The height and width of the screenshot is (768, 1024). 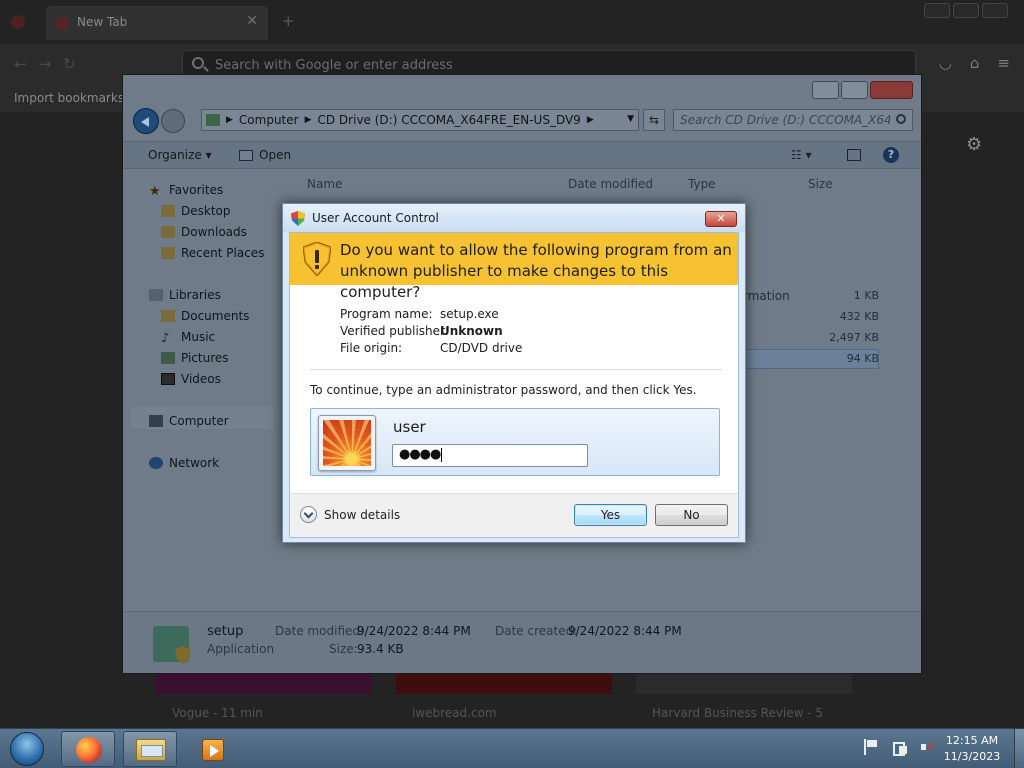 What do you see at coordinates (1019, 748) in the screenshot?
I see `show-desktop-button` at bounding box center [1019, 748].